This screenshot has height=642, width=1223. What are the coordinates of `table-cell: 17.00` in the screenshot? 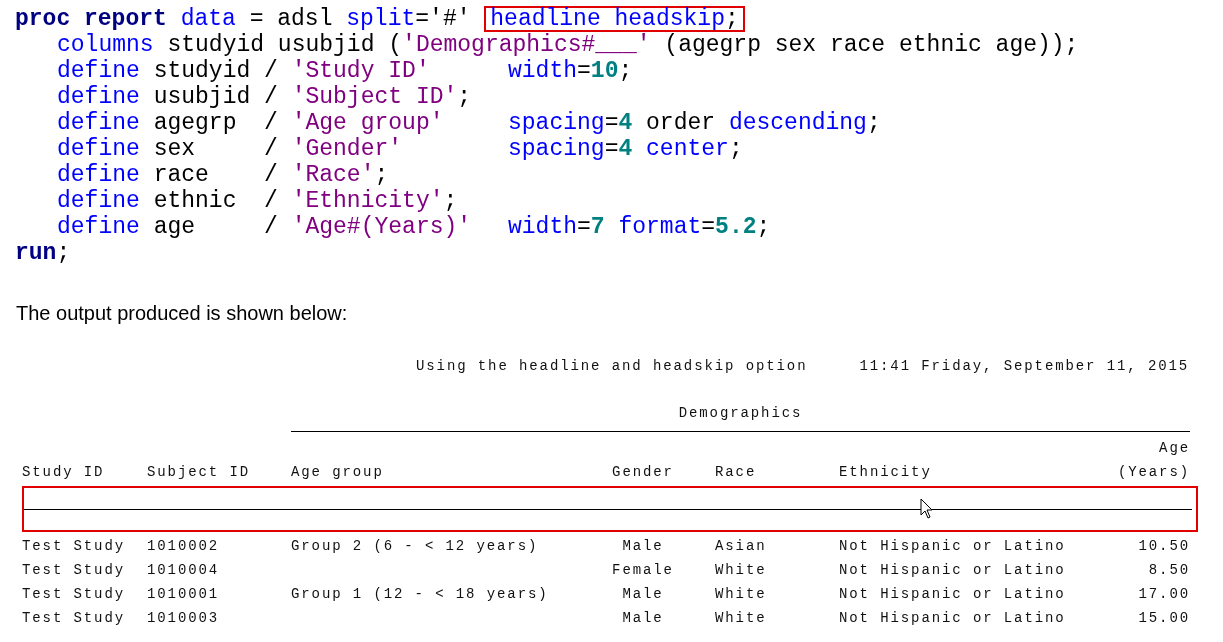 It's located at (1164, 594).